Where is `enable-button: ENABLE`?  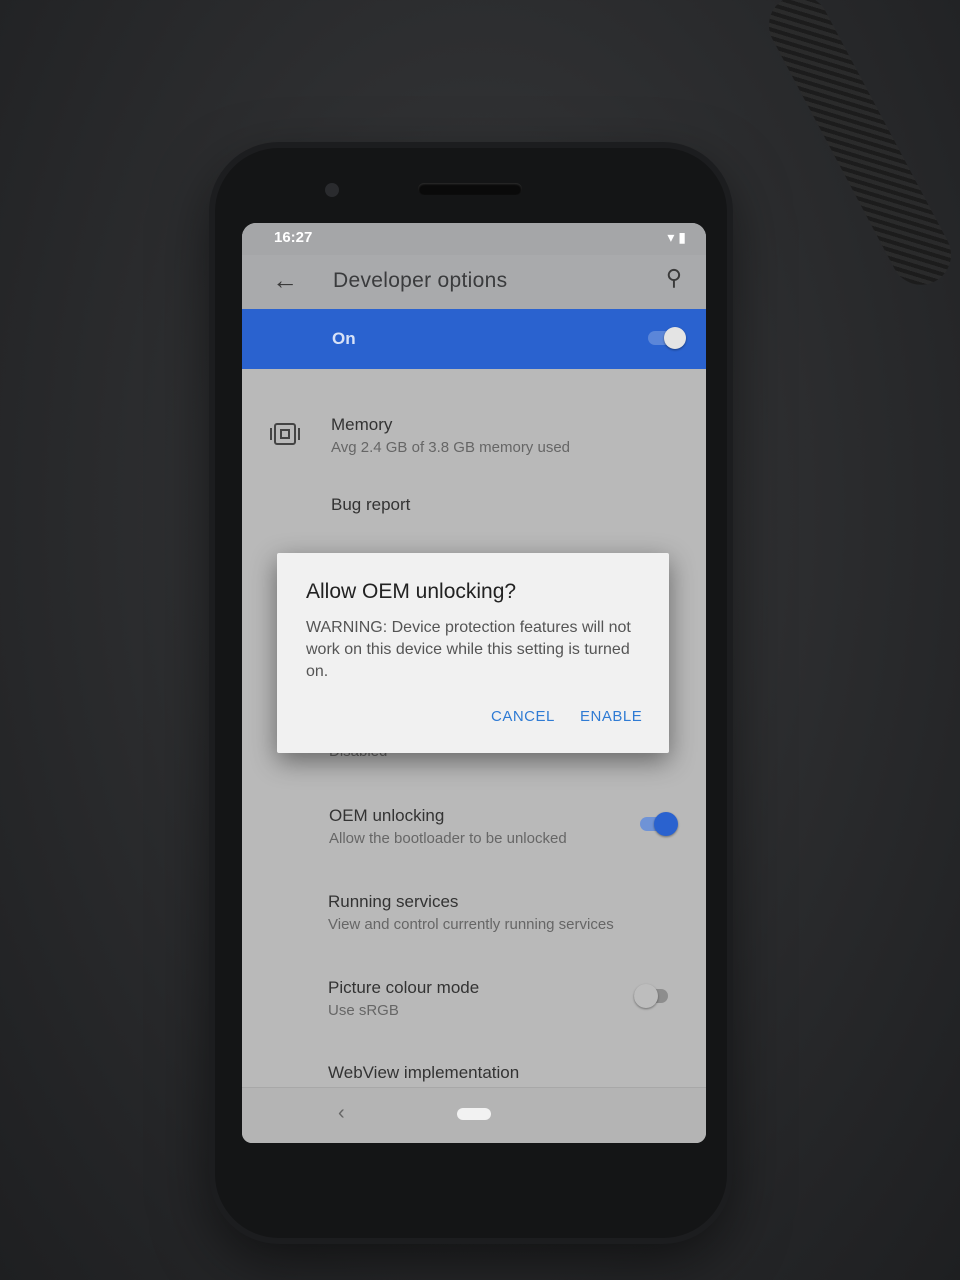
enable-button: ENABLE is located at coordinates (611, 716).